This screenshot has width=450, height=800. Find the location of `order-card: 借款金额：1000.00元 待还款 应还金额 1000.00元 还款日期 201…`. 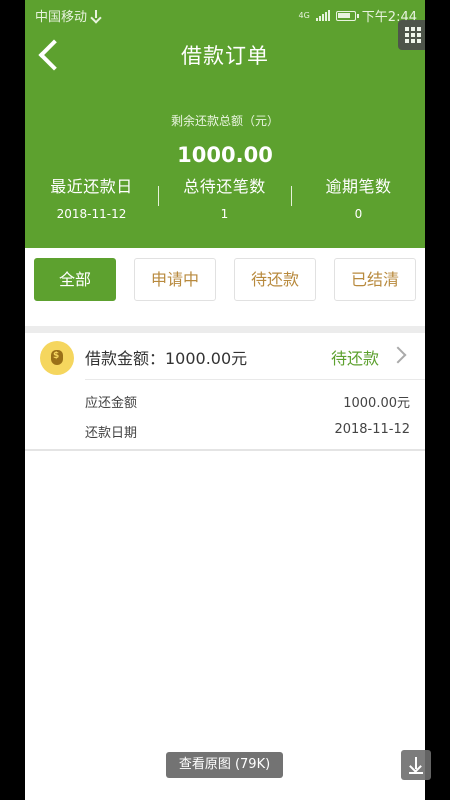

order-card: 借款金额：1000.00元 待还款 应还金额 1000.00元 还款日期 201… is located at coordinates (225, 392).